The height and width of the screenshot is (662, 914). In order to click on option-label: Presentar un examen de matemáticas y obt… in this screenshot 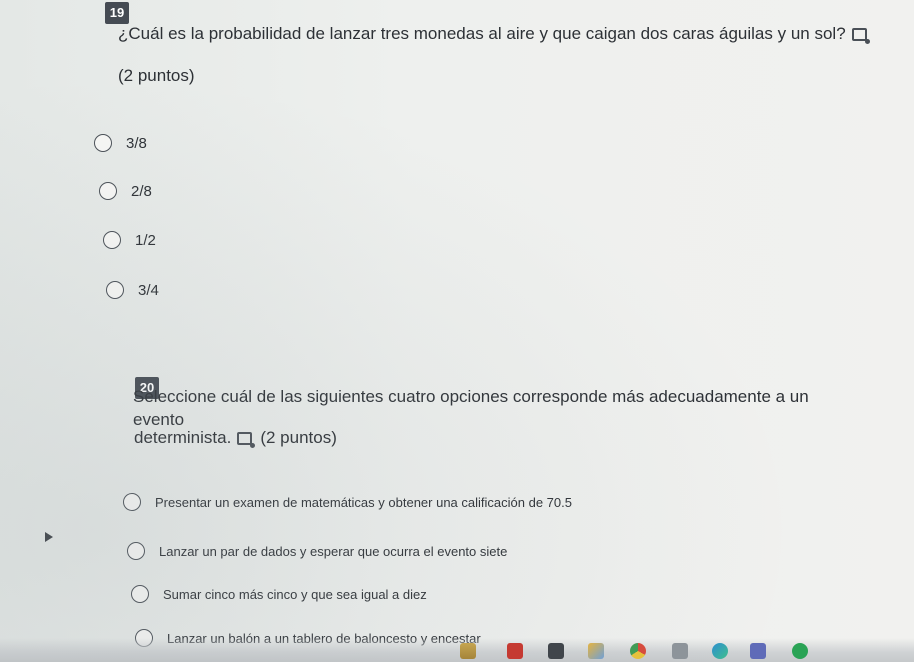, I will do `click(363, 502)`.